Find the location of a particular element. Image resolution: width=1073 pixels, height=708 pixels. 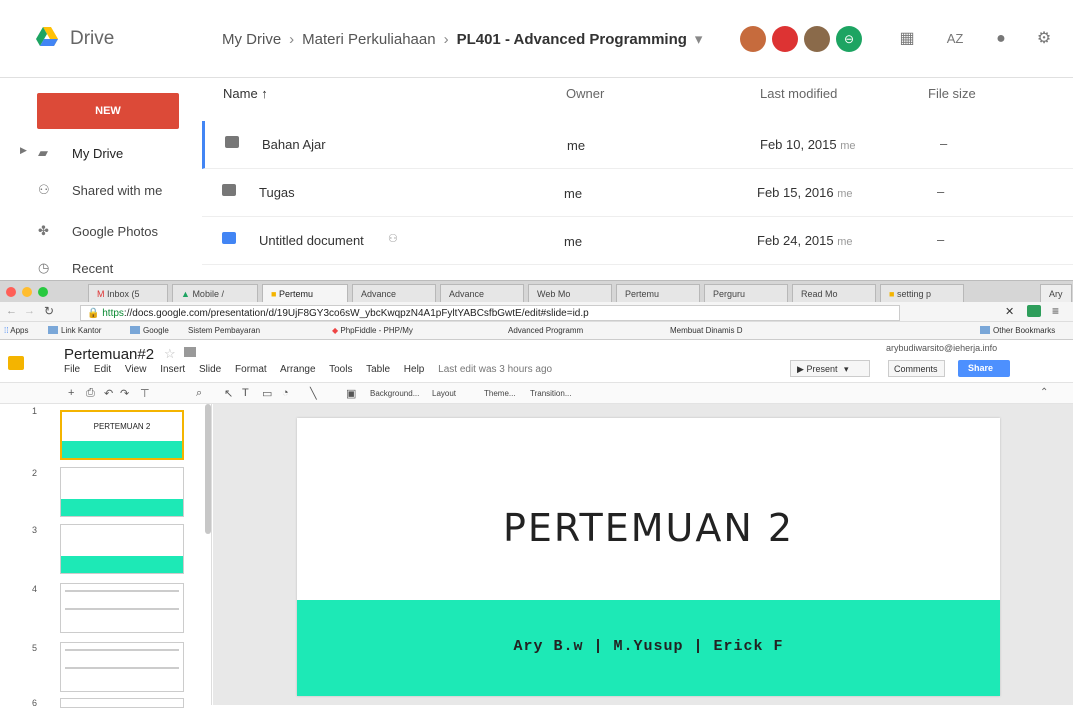

table-row: Untitled document ⚇ me Feb 24, 2015 me – is located at coordinates (637, 241).